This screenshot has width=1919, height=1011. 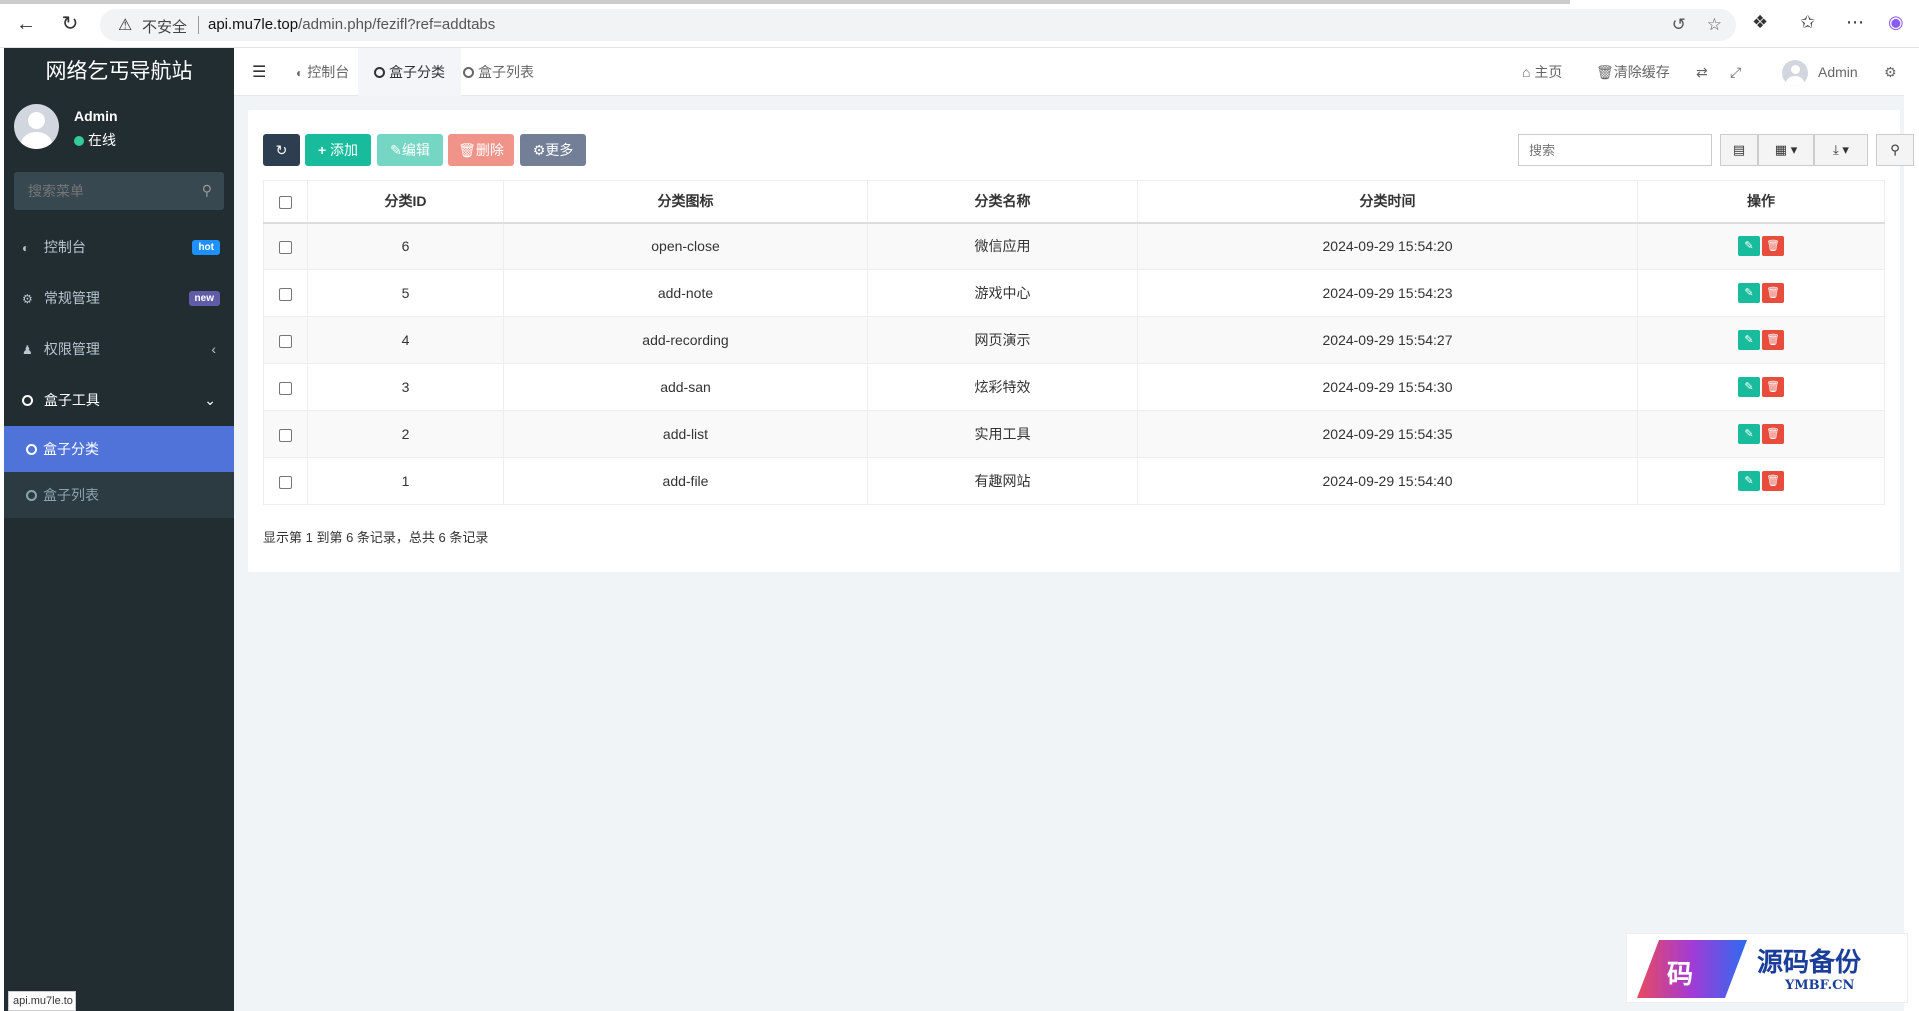 What do you see at coordinates (1895, 150) in the screenshot?
I see `search-button: ⚲` at bounding box center [1895, 150].